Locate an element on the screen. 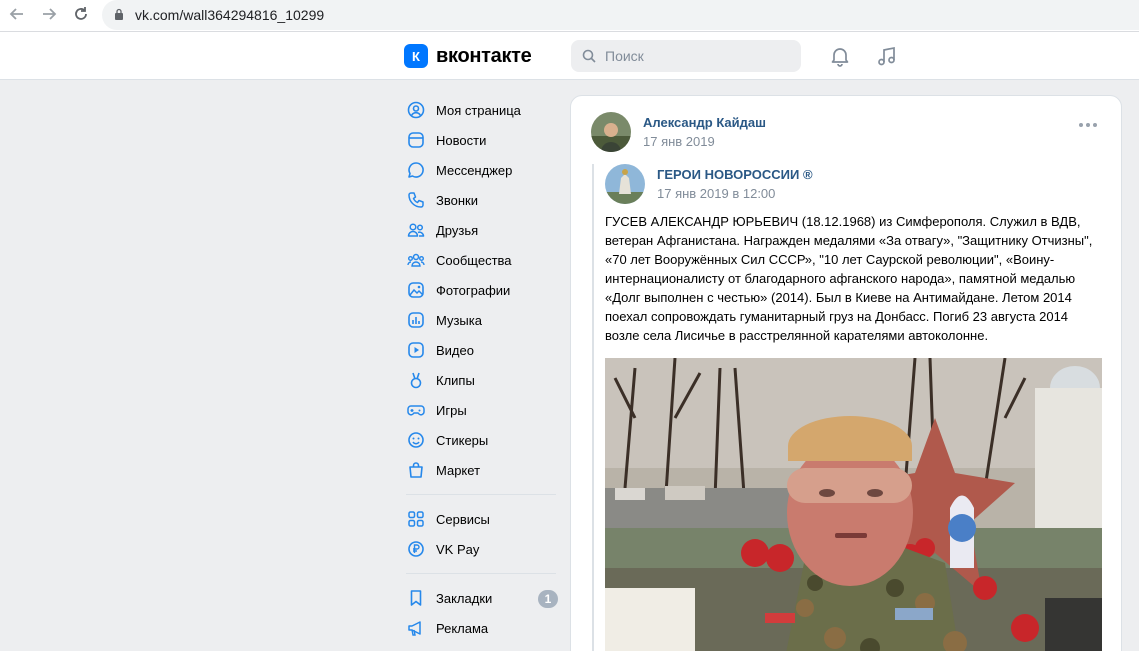 The width and height of the screenshot is (1139, 651). sidebar-item-label: Клипы is located at coordinates (455, 380).